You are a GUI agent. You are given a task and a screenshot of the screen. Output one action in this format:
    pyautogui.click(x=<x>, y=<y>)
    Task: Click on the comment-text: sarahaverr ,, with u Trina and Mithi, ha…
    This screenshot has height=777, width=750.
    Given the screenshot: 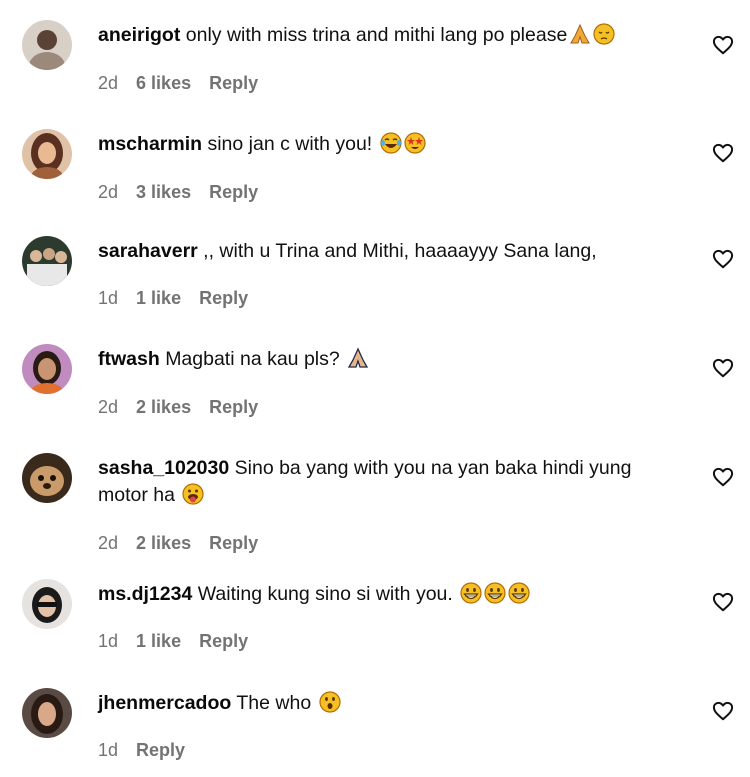 What is the action you would take?
    pyautogui.click(x=393, y=251)
    